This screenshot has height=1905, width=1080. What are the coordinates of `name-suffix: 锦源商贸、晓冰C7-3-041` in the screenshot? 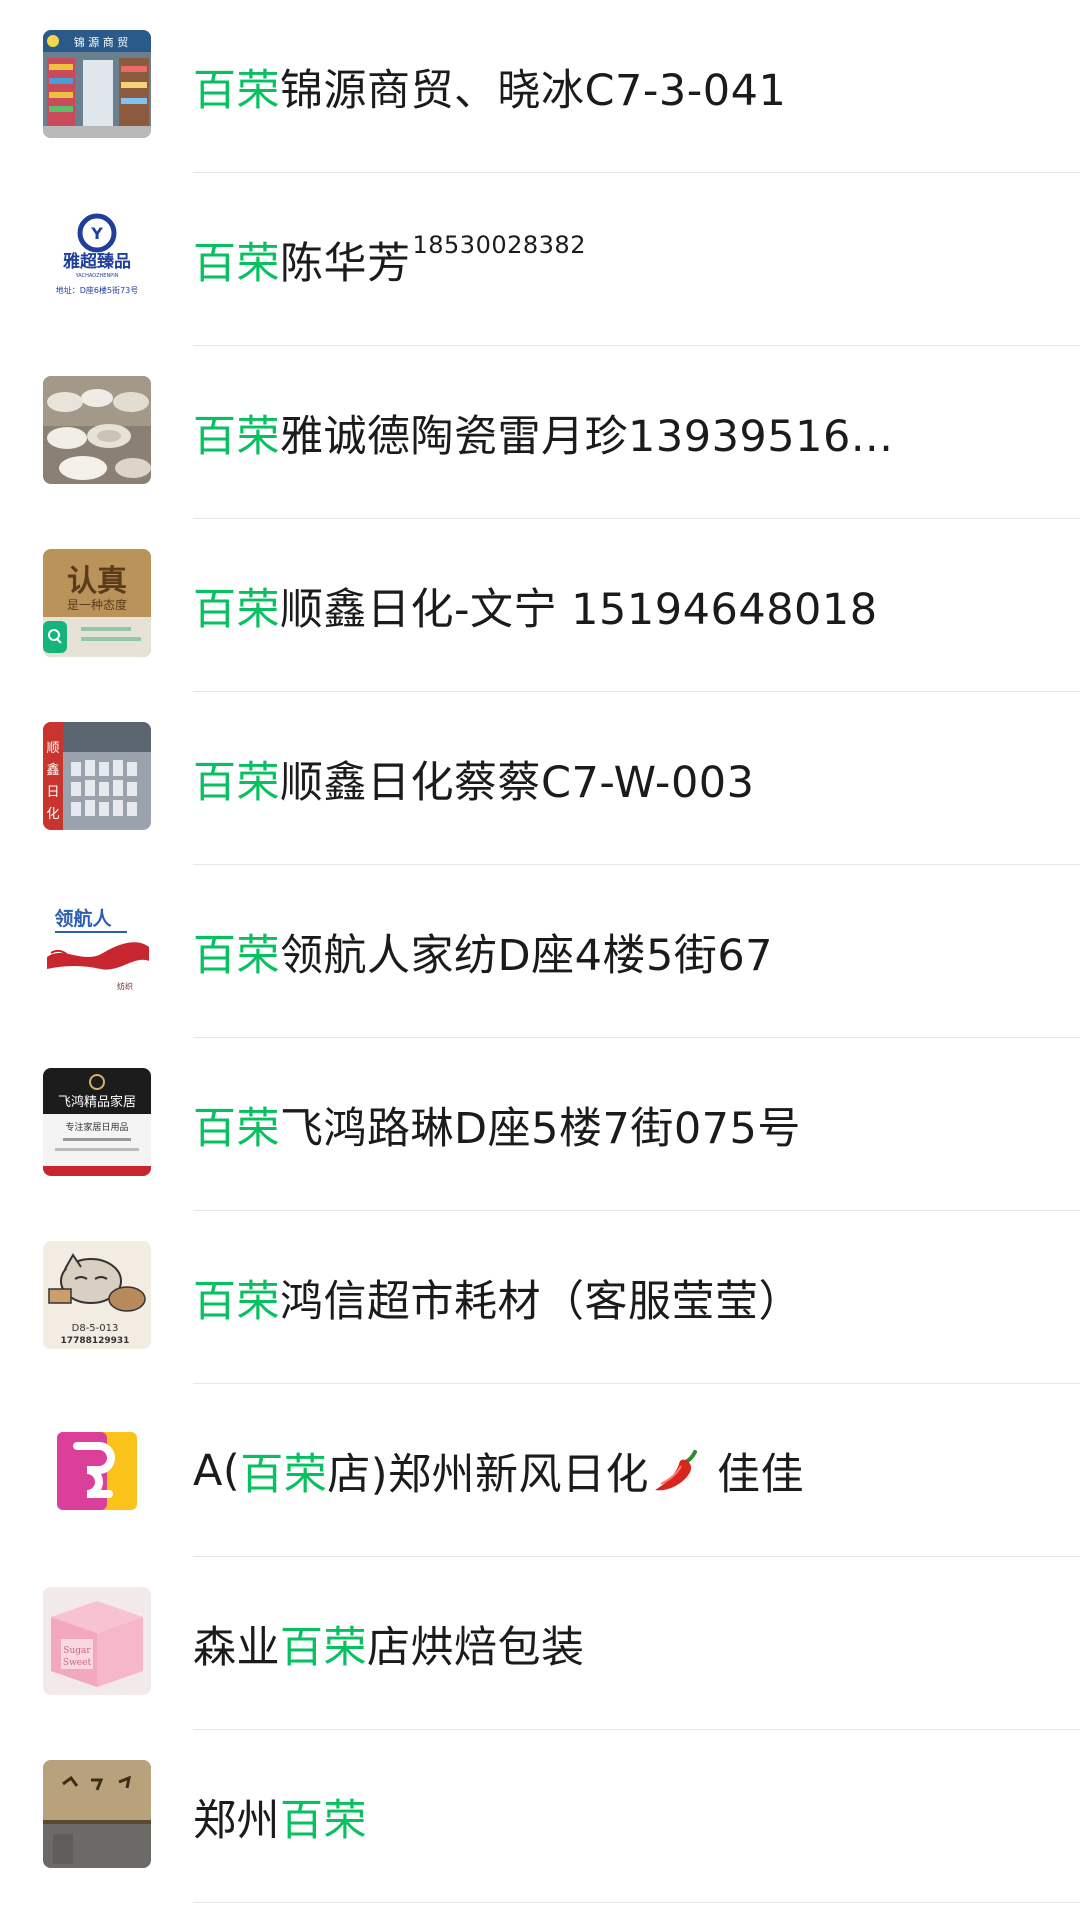 It's located at (533, 90).